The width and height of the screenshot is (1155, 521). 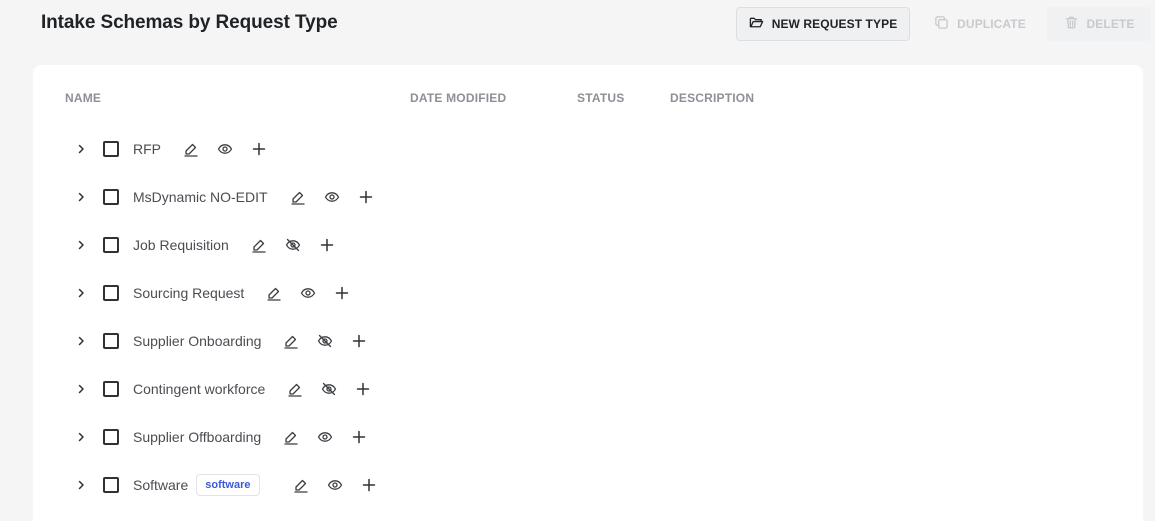 I want to click on table-row: Software software, so click(x=588, y=485).